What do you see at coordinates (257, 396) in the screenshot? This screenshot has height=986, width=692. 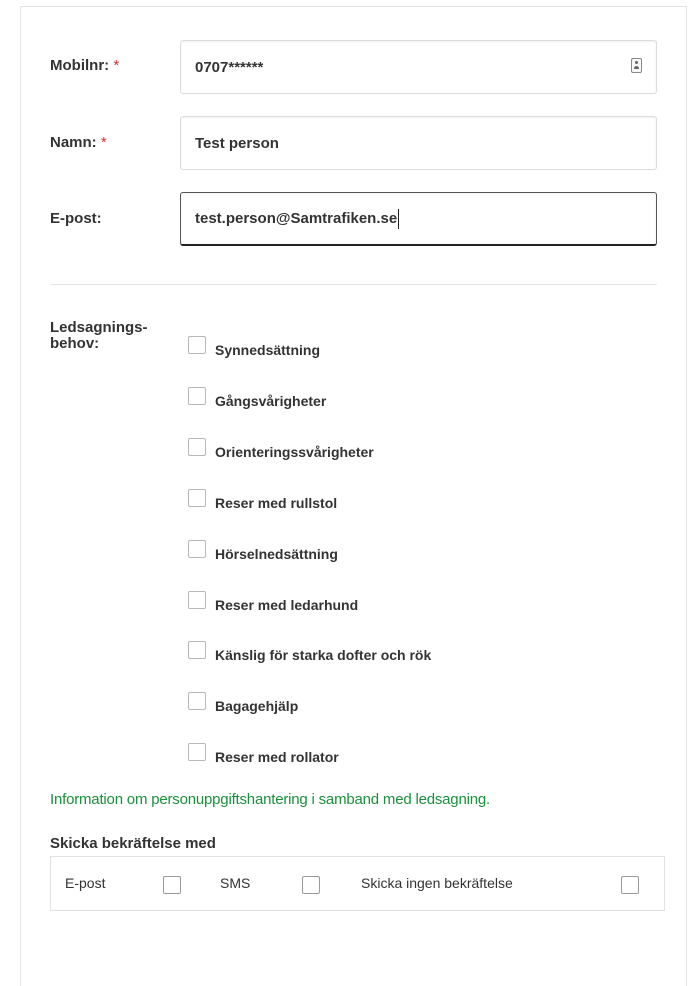 I see `need-option-gangsvarigheter: Gångsvårigheter` at bounding box center [257, 396].